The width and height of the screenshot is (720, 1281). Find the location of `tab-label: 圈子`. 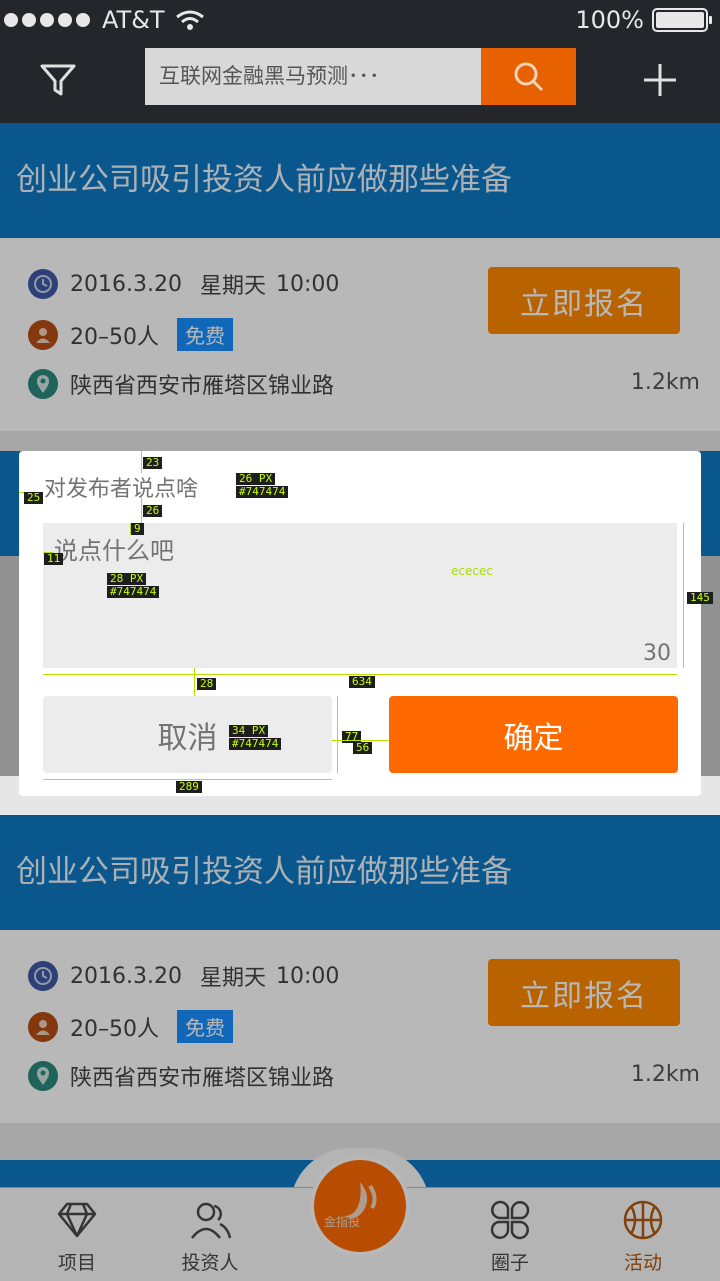

tab-label: 圈子 is located at coordinates (509, 1263).